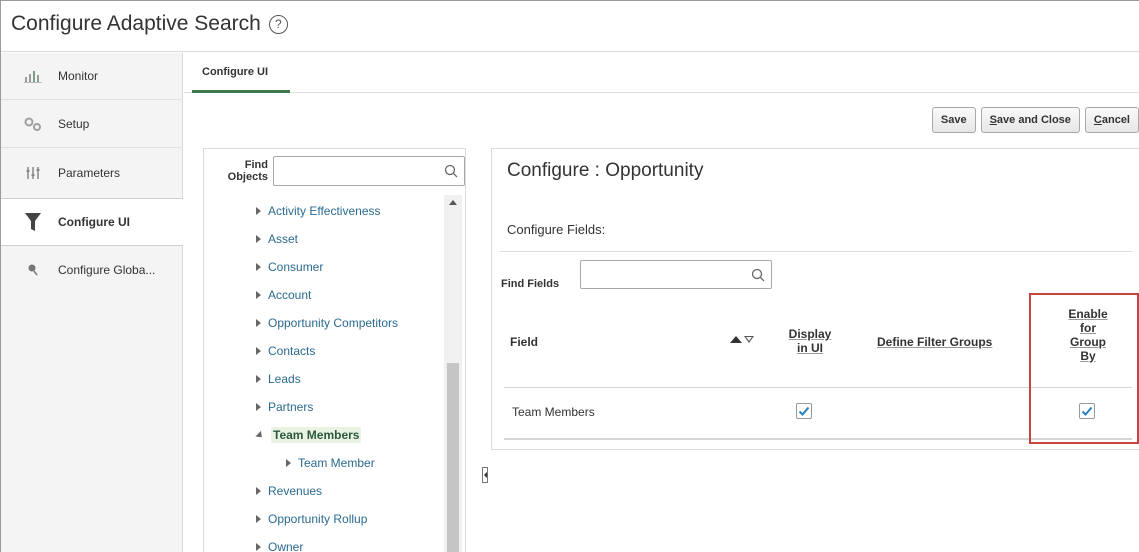  I want to click on cancel-button: Cancel, so click(1111, 120).